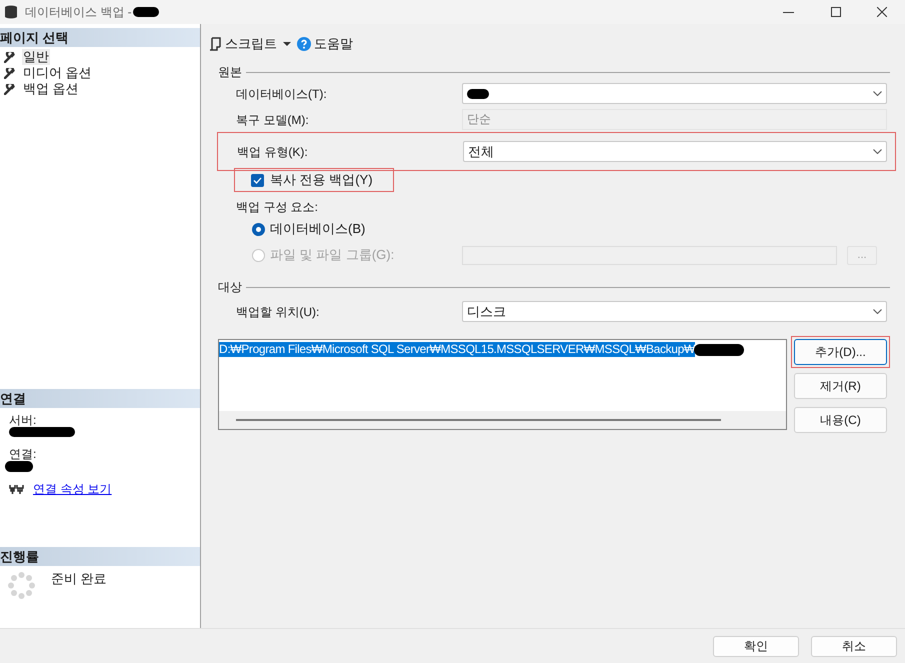 This screenshot has width=905, height=663. What do you see at coordinates (230, 72) in the screenshot?
I see `group-title: 원본` at bounding box center [230, 72].